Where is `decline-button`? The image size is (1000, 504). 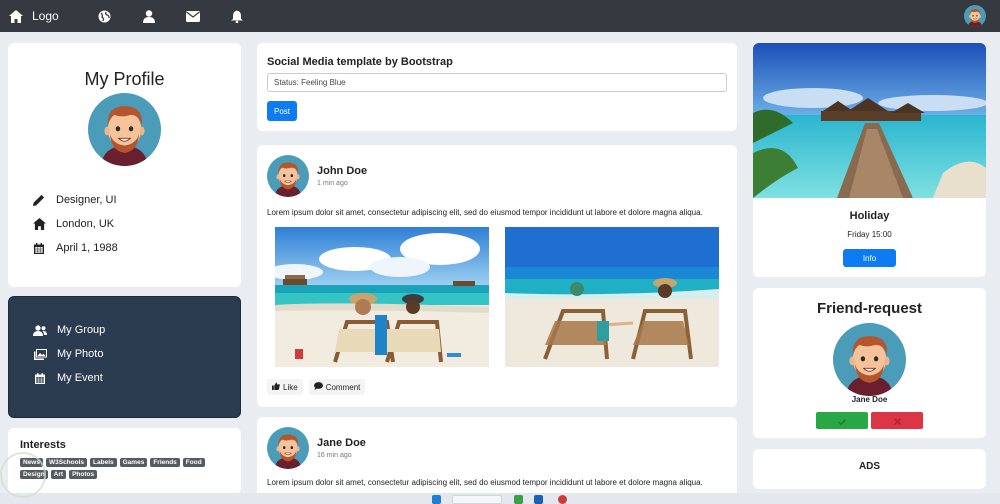 decline-button is located at coordinates (897, 420).